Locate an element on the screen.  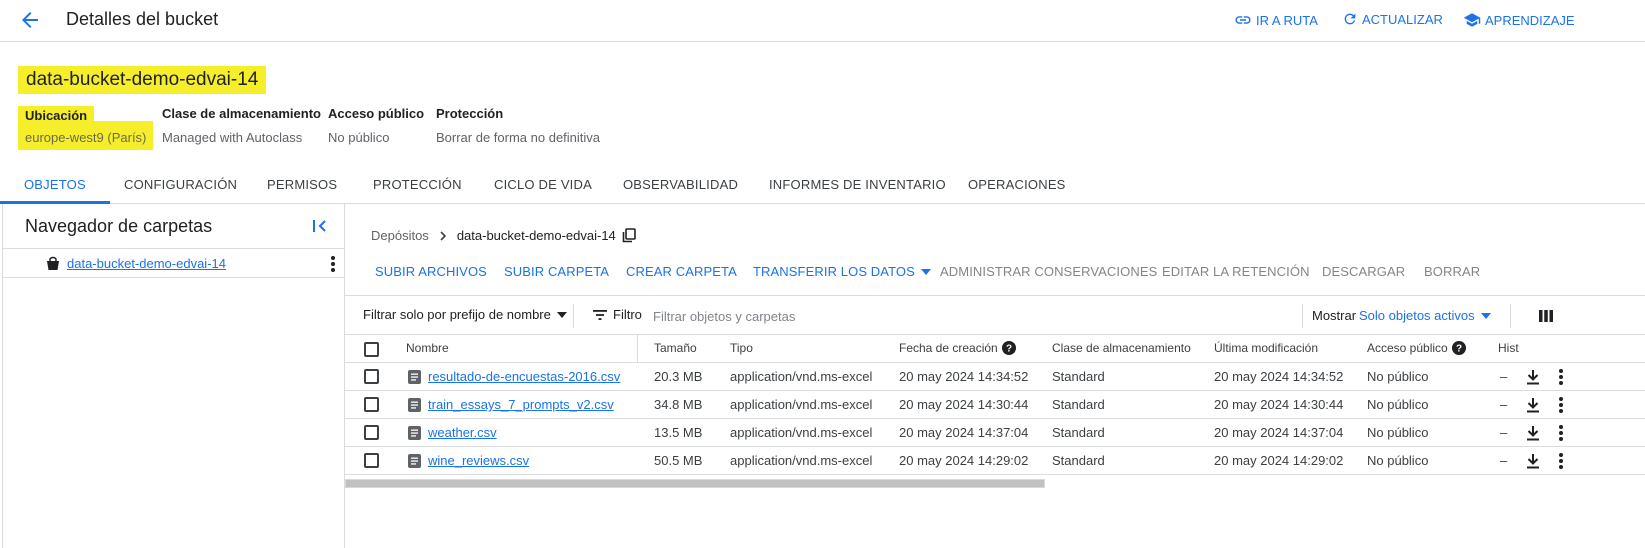
location-value: europe-west9 (París) is located at coordinates (86, 135).